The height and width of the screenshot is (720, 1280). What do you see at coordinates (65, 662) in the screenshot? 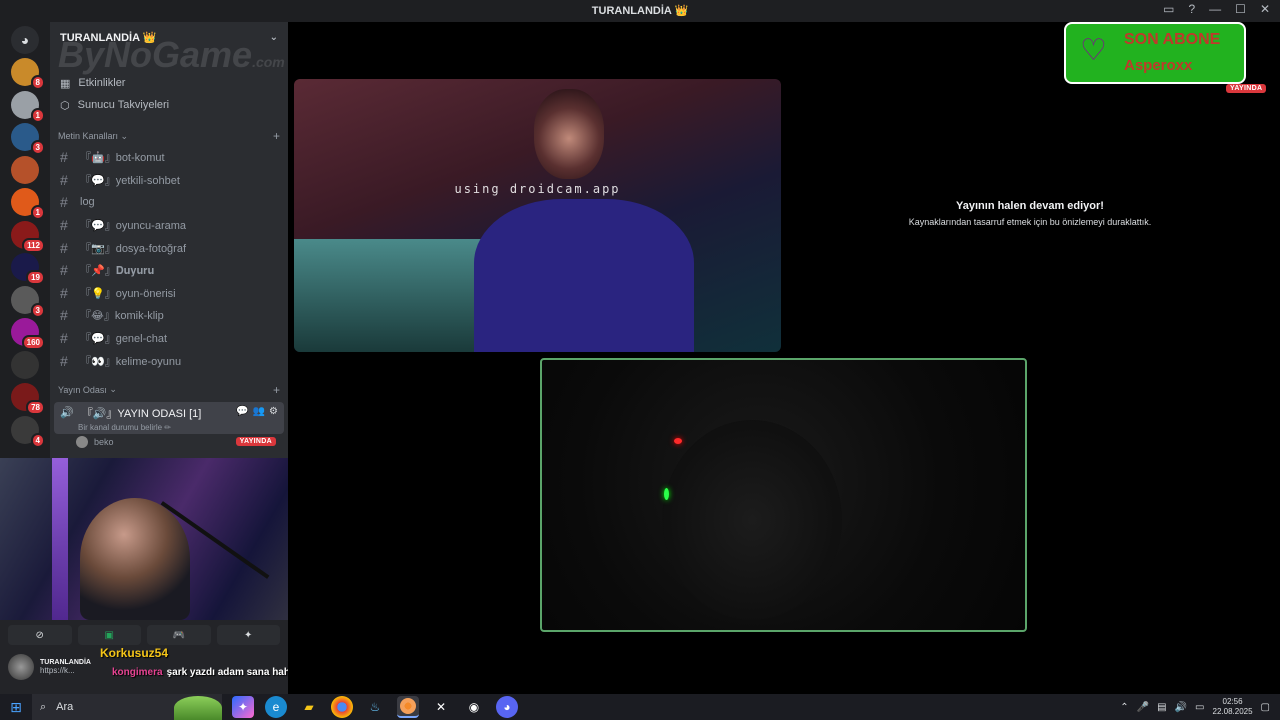
I see `user-name: TURANLANDİA` at bounding box center [65, 662].